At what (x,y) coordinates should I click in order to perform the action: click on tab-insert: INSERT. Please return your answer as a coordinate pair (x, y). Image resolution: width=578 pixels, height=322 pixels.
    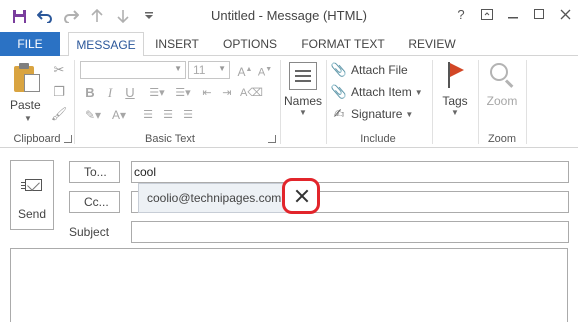
    Looking at the image, I should click on (177, 44).